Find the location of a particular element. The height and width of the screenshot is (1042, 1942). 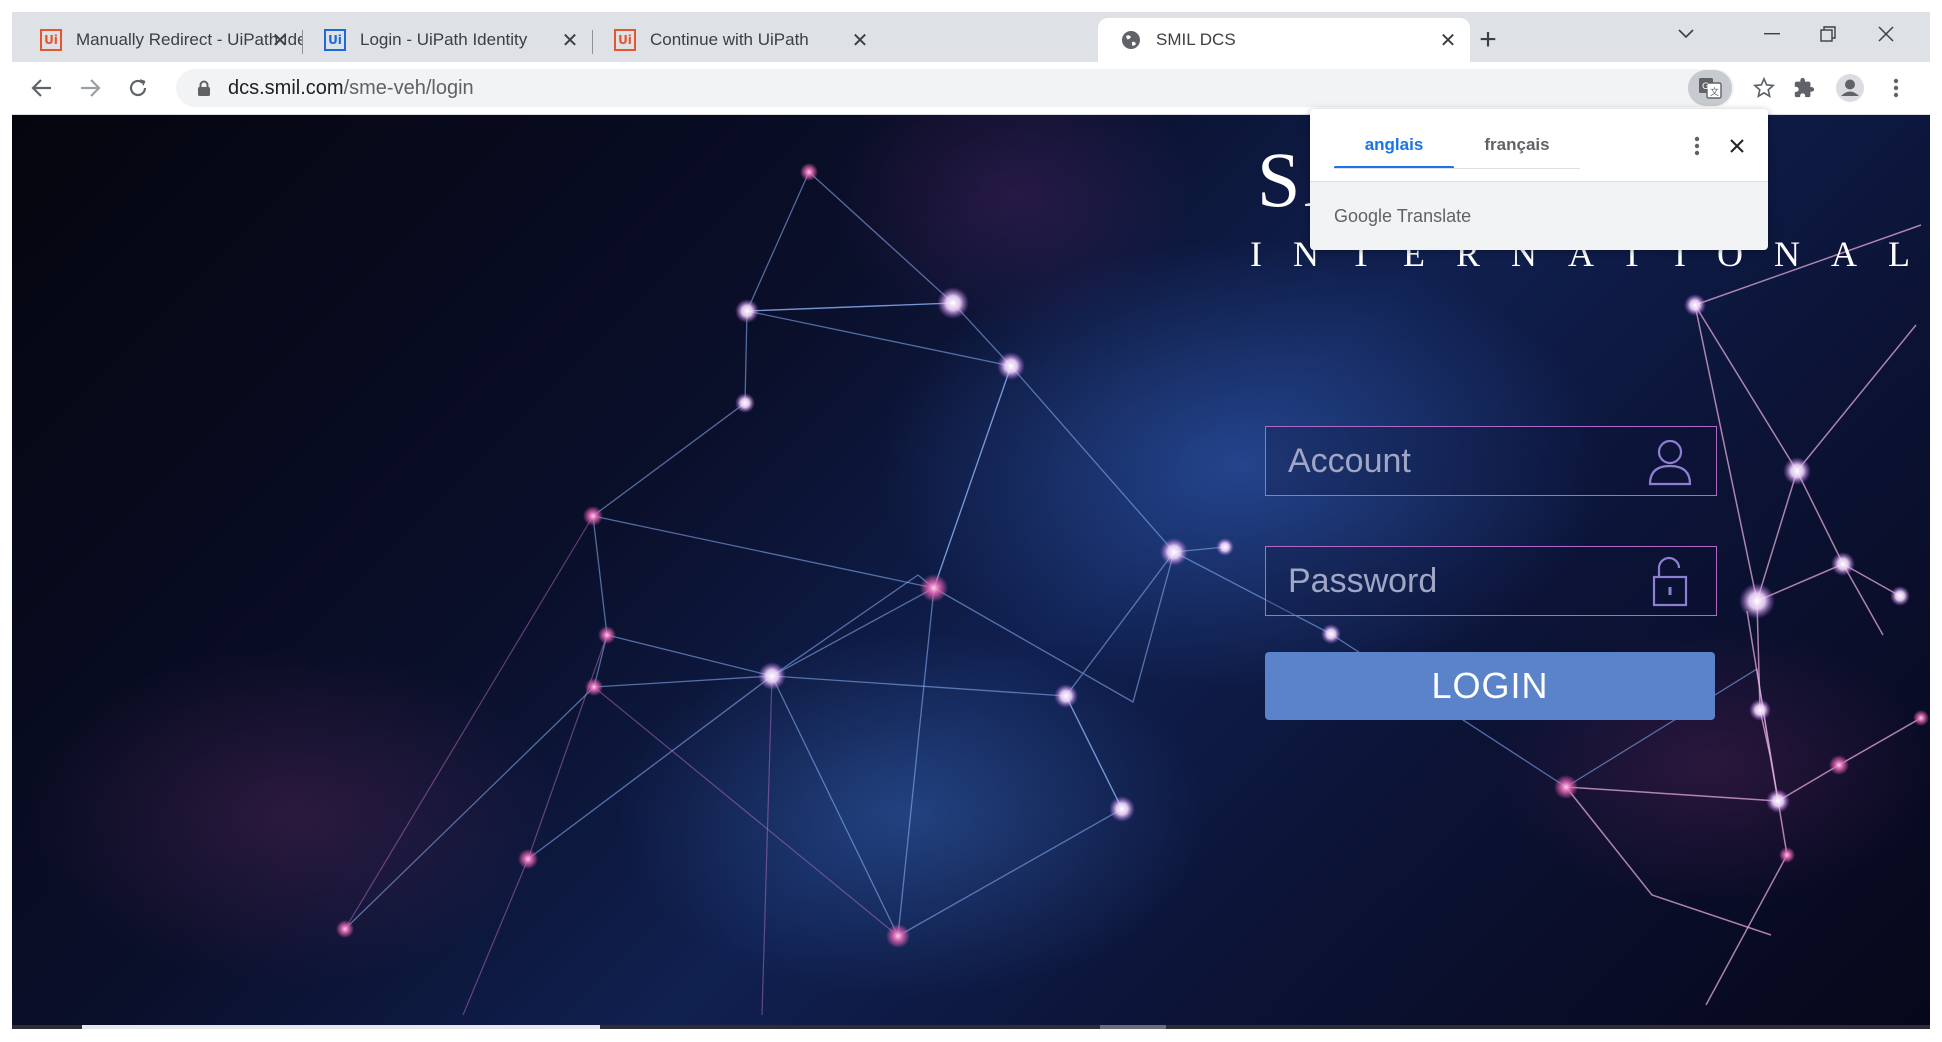

login-button: LOGIN is located at coordinates (1490, 686).